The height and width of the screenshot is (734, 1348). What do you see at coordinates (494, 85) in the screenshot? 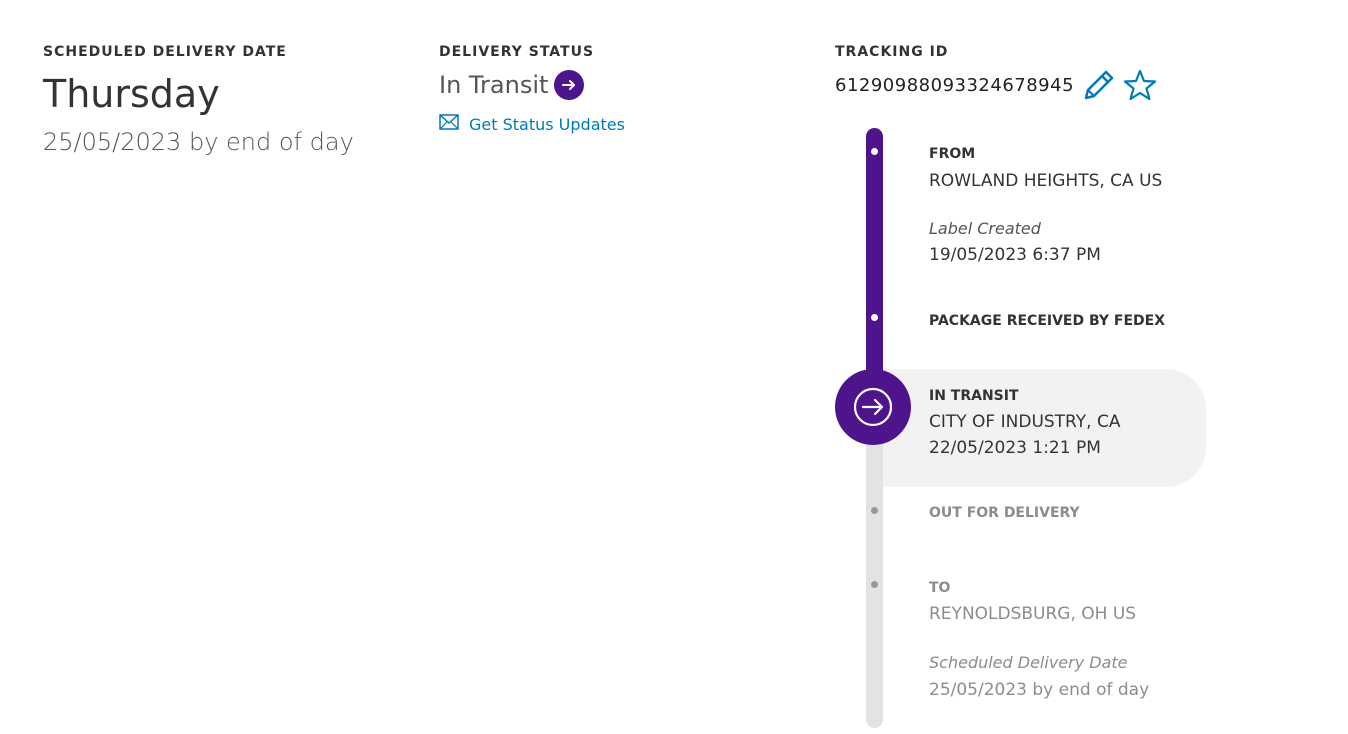
I see `delivery-status-value: In Transit` at bounding box center [494, 85].